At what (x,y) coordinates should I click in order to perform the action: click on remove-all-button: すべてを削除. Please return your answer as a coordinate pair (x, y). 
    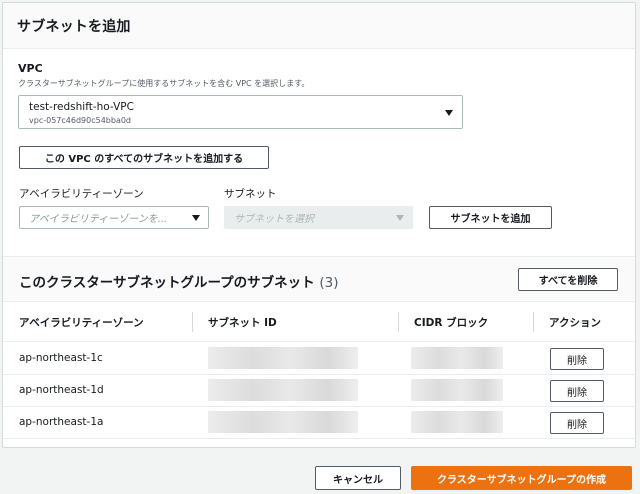
    Looking at the image, I should click on (568, 279).